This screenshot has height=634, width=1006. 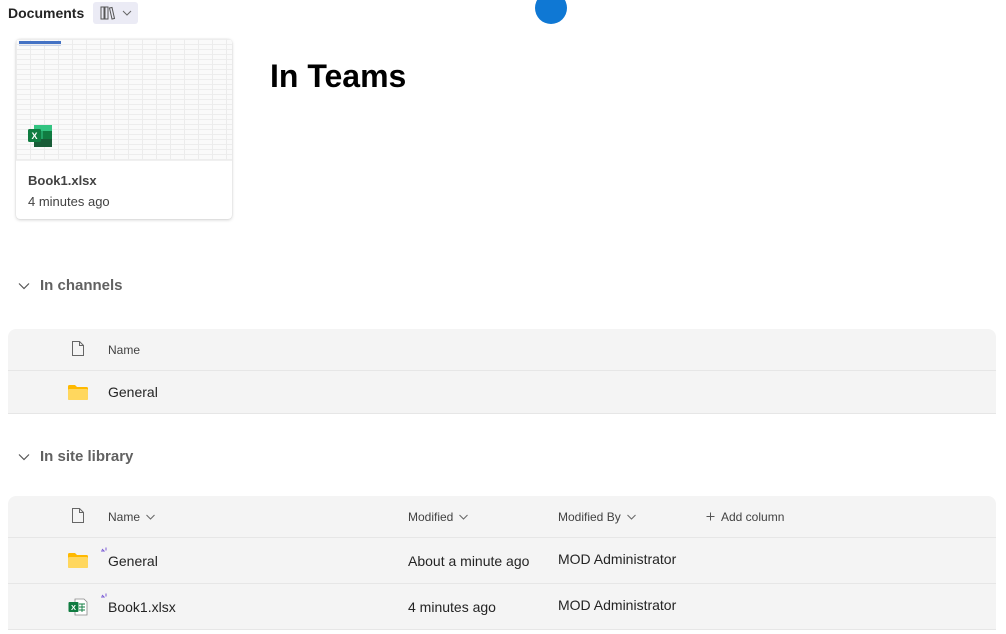 I want to click on view-switcher-button, so click(x=116, y=13).